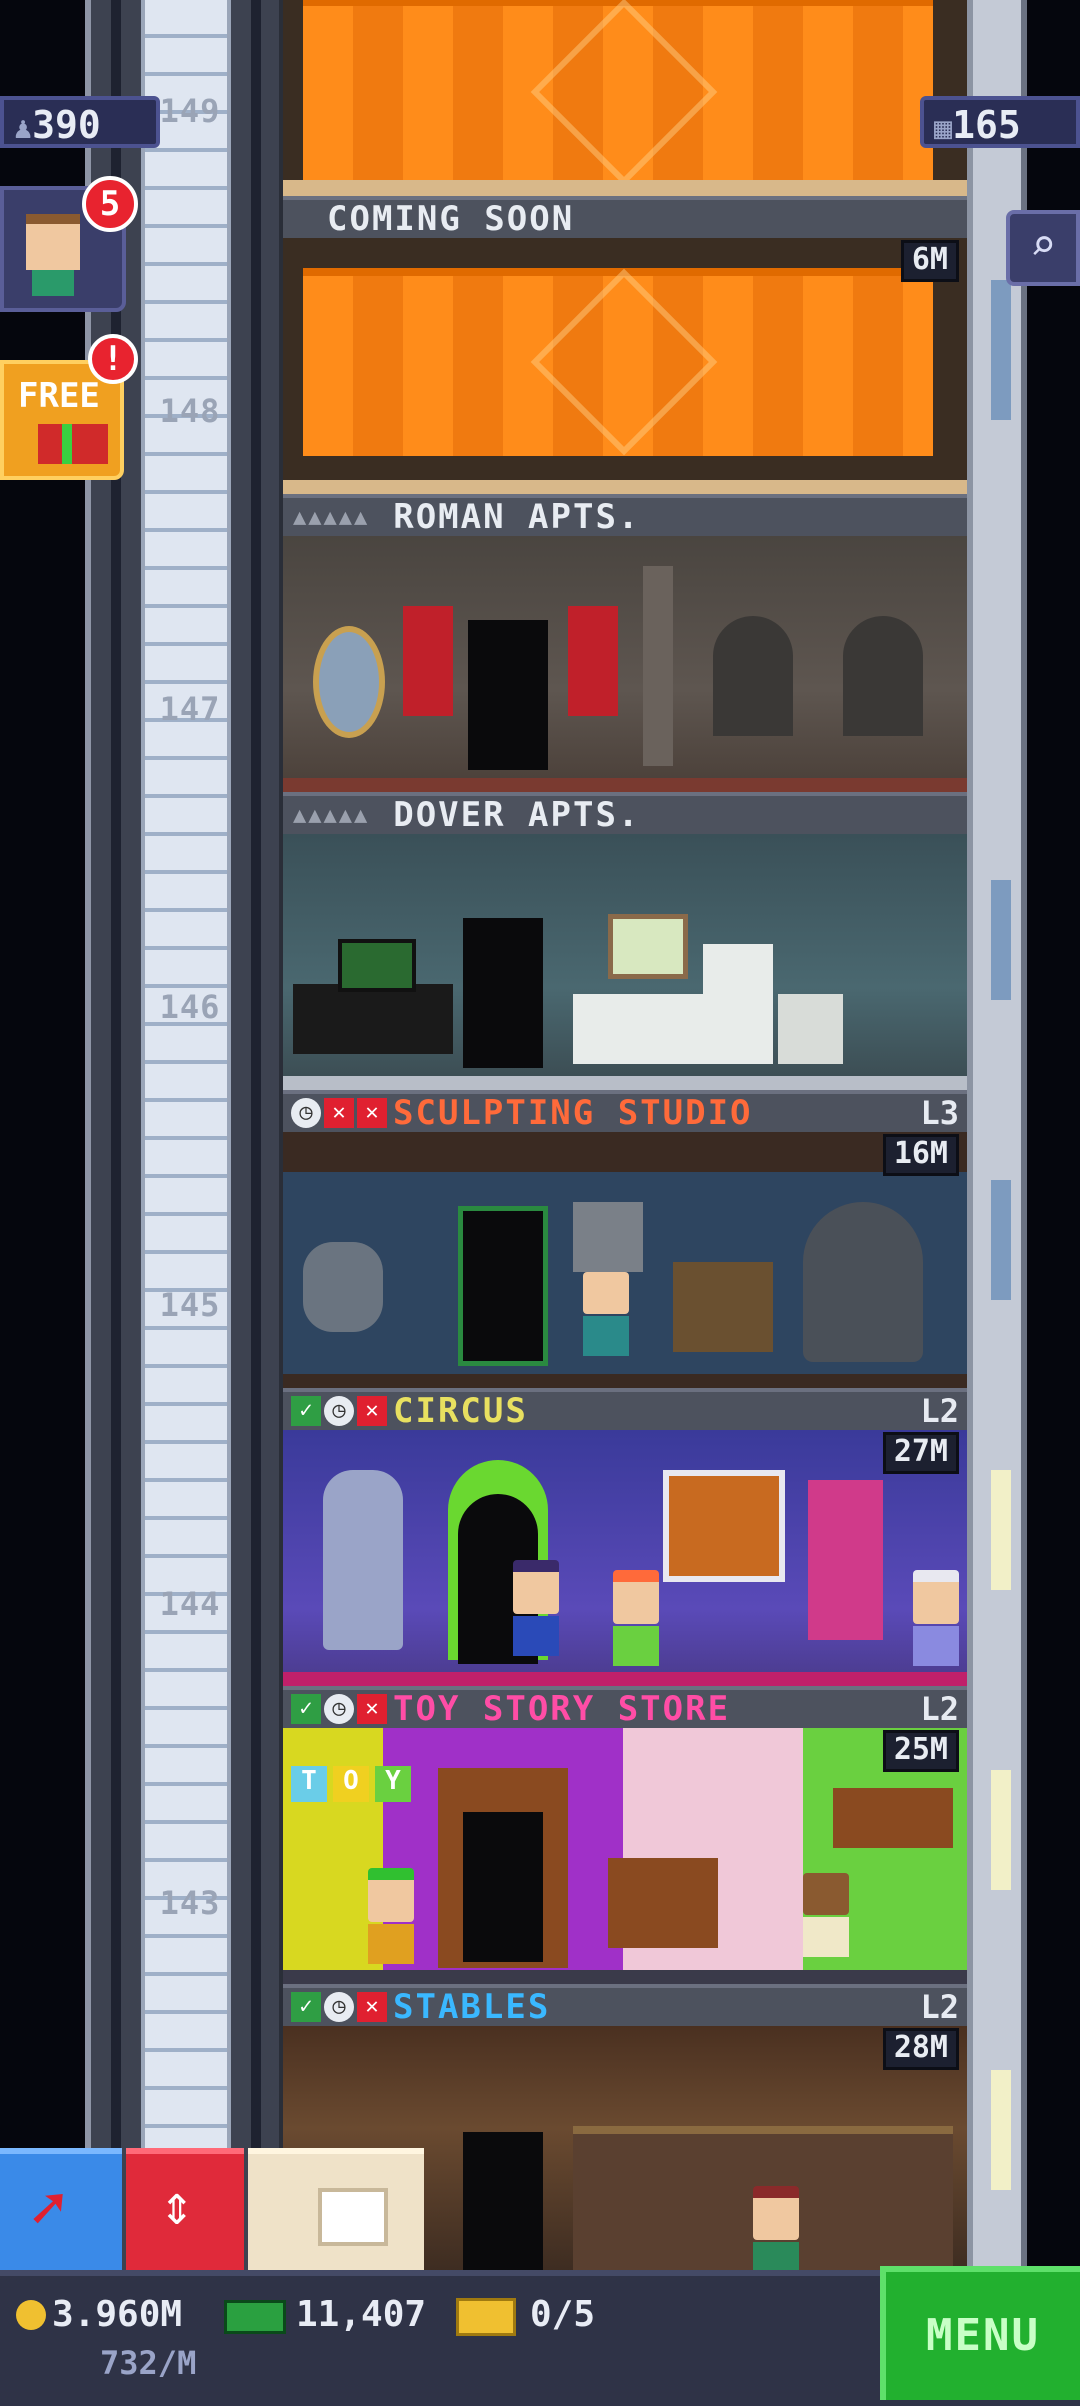 Image resolution: width=1080 pixels, height=2406 pixels. What do you see at coordinates (190, 709) in the screenshot?
I see `floor-number: 147` at bounding box center [190, 709].